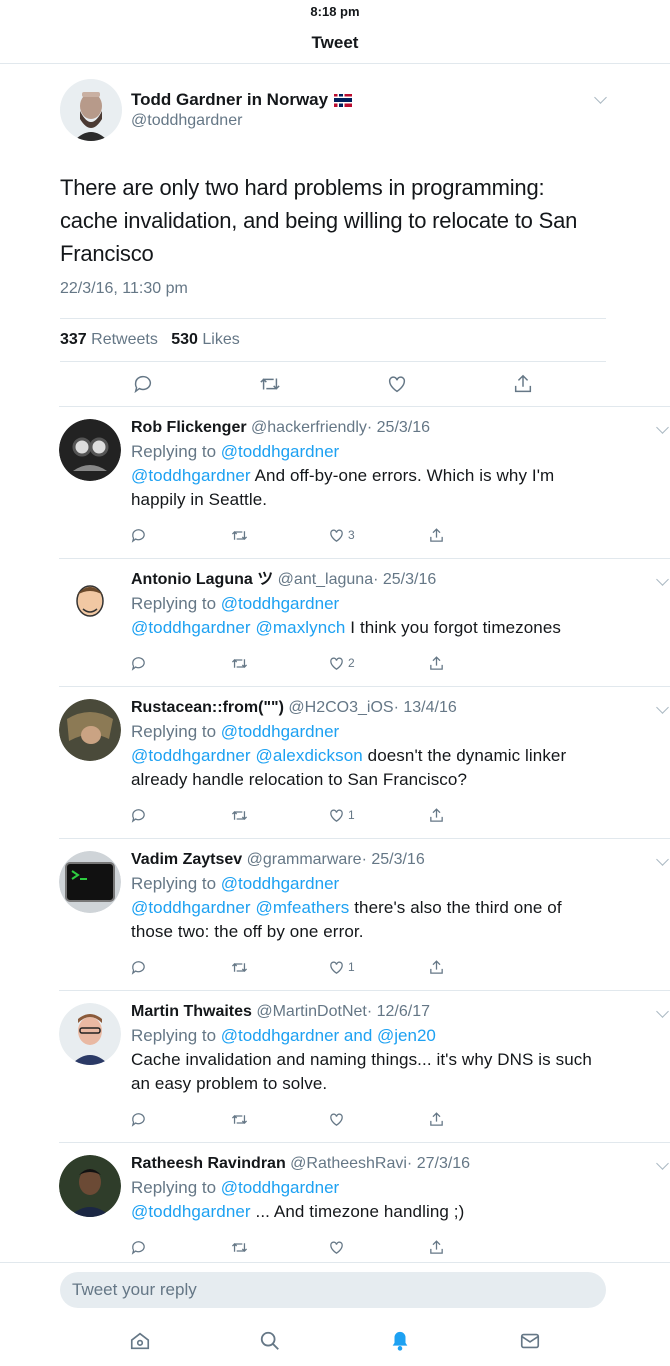 The height and width of the screenshot is (1366, 670). I want to click on replying-to: Replying to @toddhgardner and @jen20, so click(368, 1035).